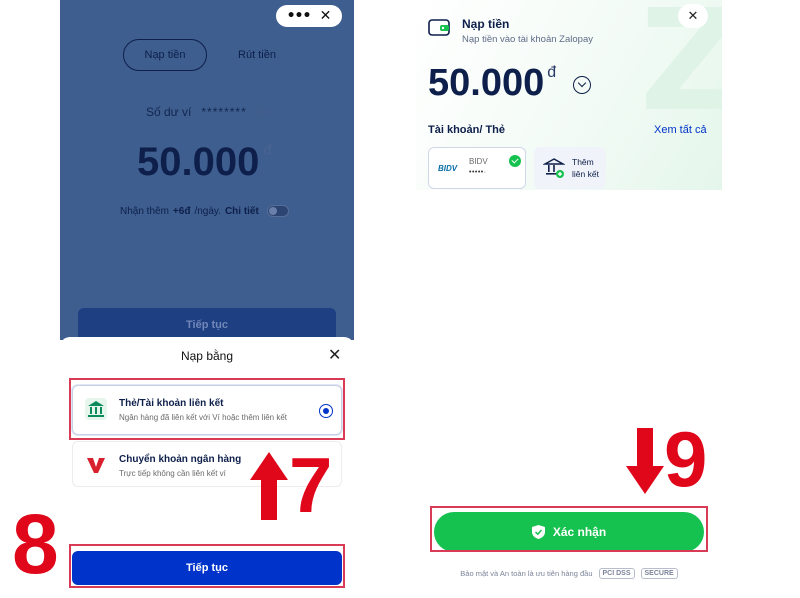 The height and width of the screenshot is (598, 800). What do you see at coordinates (659, 573) in the screenshot?
I see `secure-badge: SECURE` at bounding box center [659, 573].